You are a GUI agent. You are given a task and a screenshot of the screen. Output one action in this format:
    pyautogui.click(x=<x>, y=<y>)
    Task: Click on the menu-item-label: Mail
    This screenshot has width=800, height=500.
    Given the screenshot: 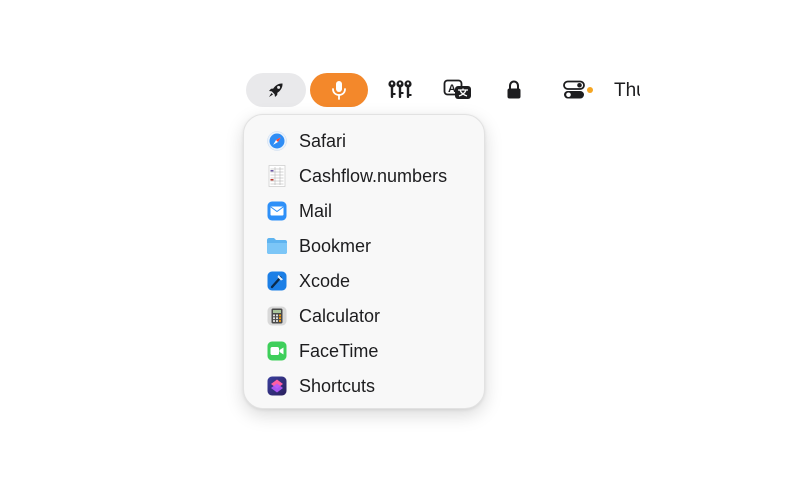 What is the action you would take?
    pyautogui.click(x=316, y=210)
    